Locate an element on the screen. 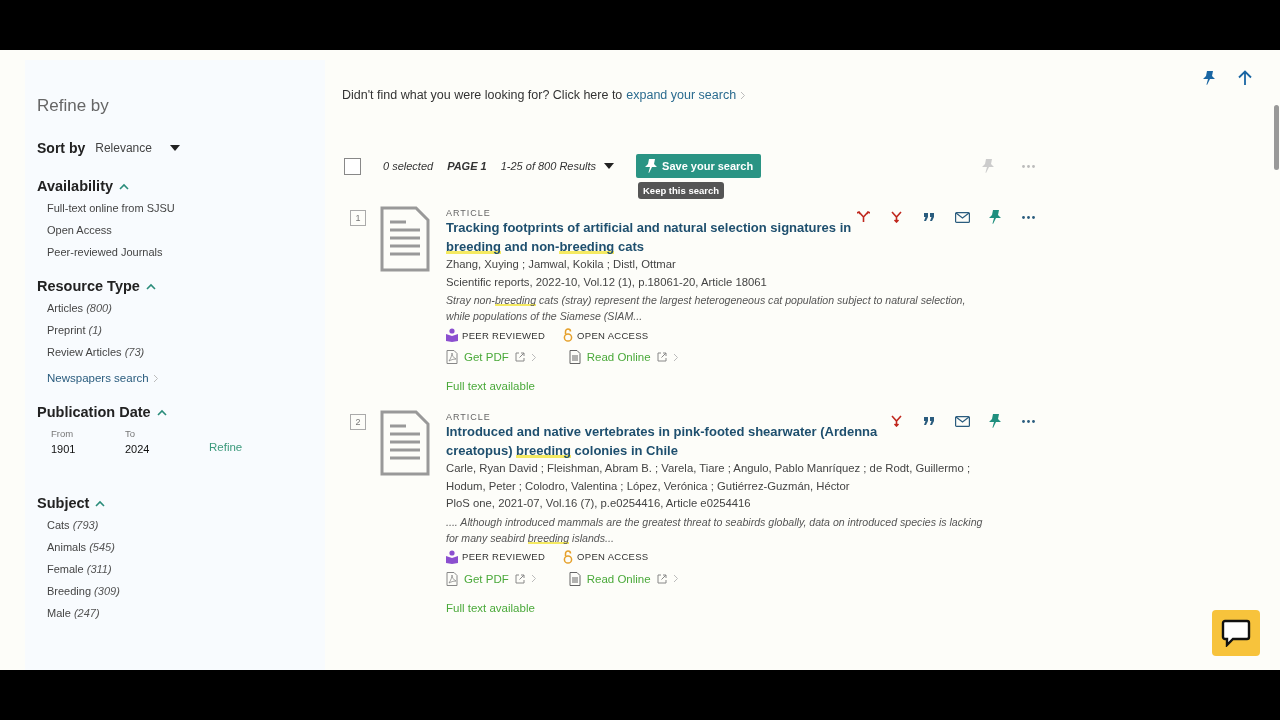  from-label: From is located at coordinates (63, 433).